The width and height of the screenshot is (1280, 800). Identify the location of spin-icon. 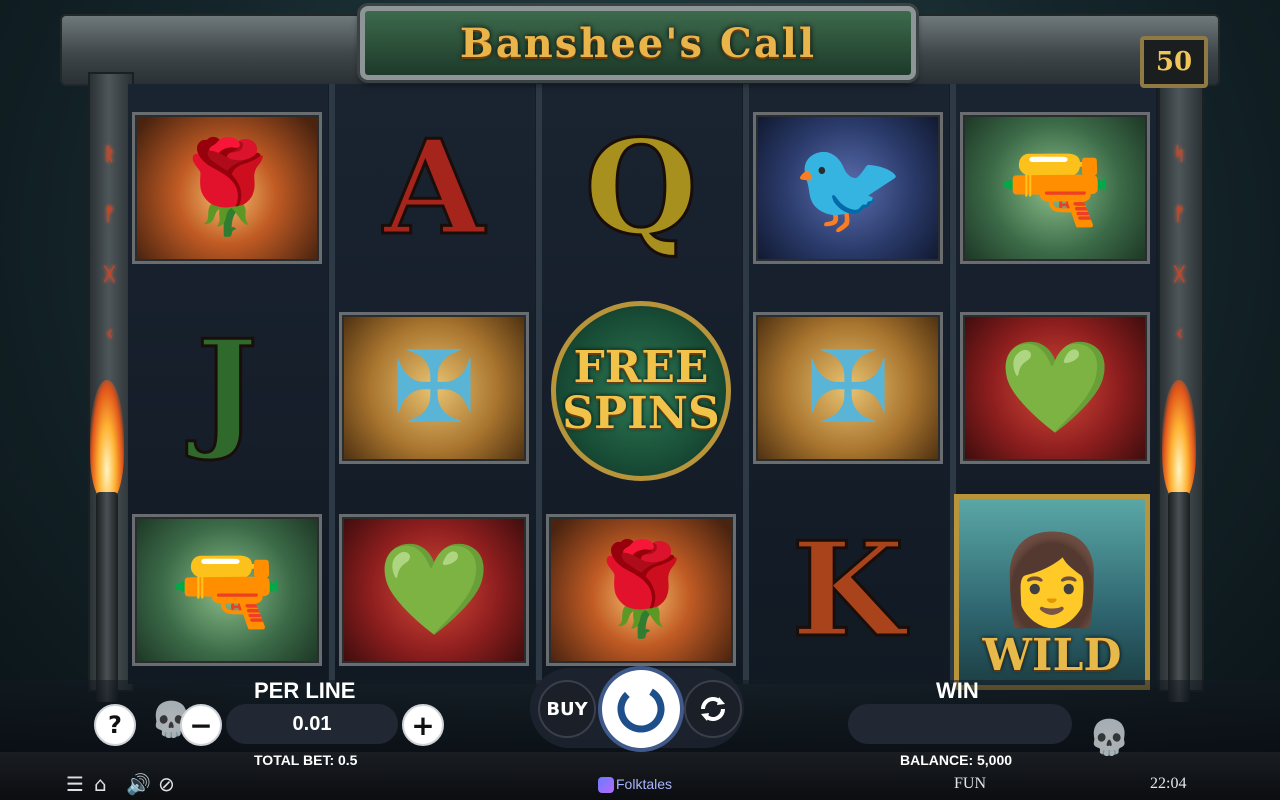
(641, 709).